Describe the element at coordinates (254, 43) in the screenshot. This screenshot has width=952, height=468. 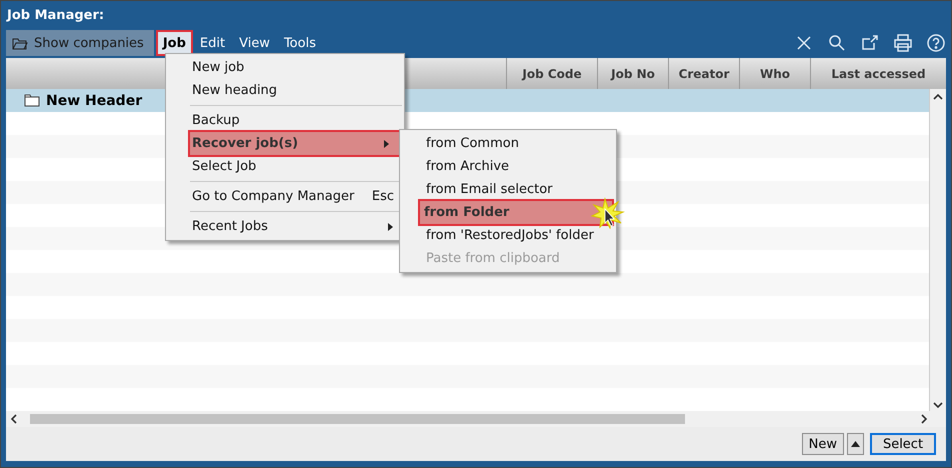
I see `menu-item: View` at that location.